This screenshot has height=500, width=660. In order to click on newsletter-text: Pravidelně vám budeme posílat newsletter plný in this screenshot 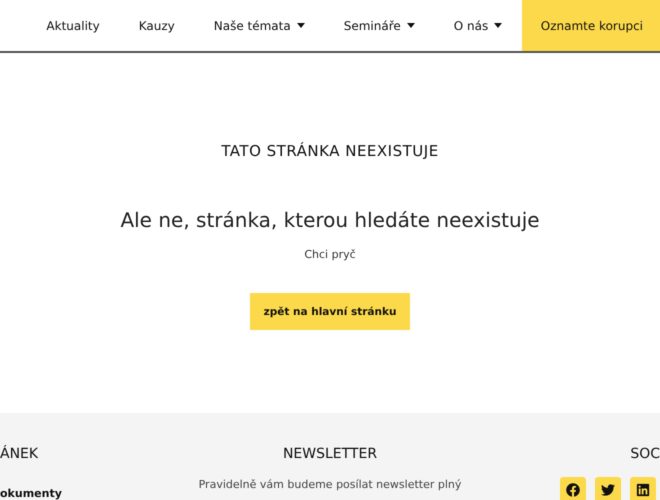, I will do `click(330, 484)`.